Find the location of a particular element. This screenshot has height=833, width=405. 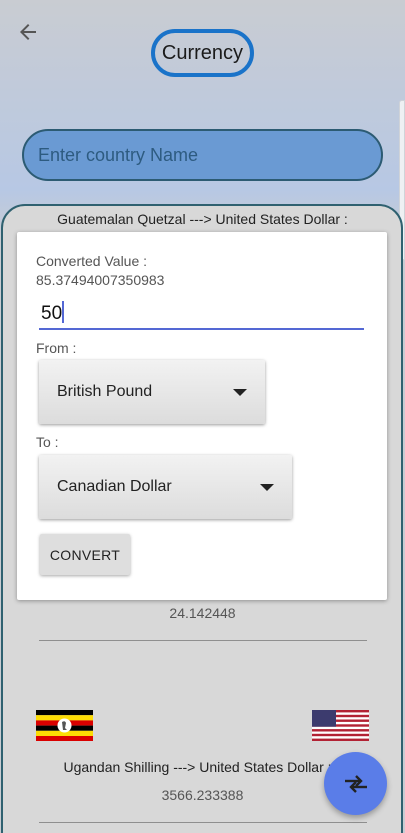

amount-input: 50 is located at coordinates (201, 314).